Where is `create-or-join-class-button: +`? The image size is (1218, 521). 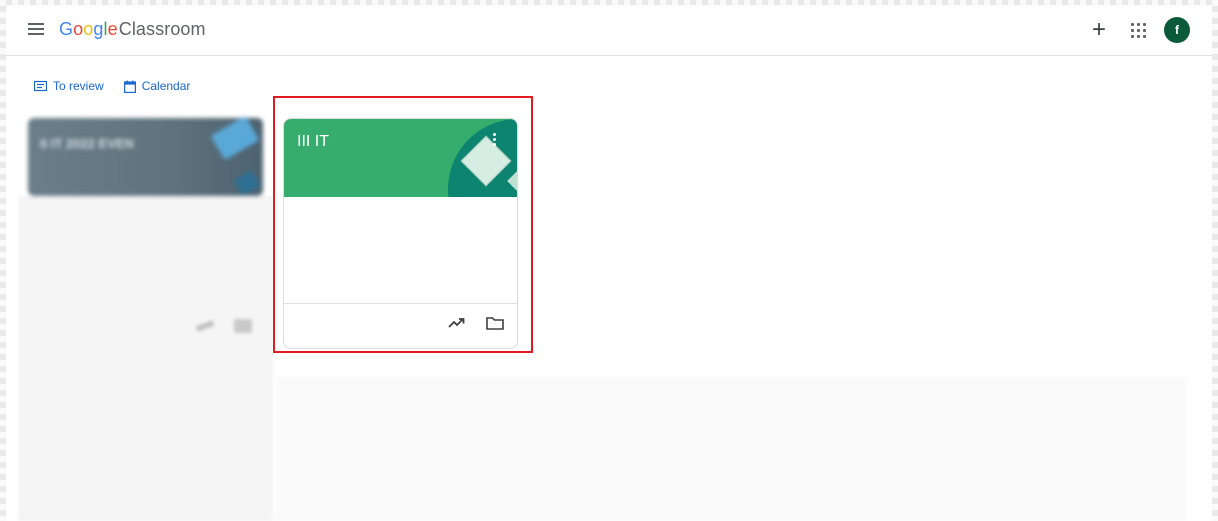 create-or-join-class-button: + is located at coordinates (1099, 30).